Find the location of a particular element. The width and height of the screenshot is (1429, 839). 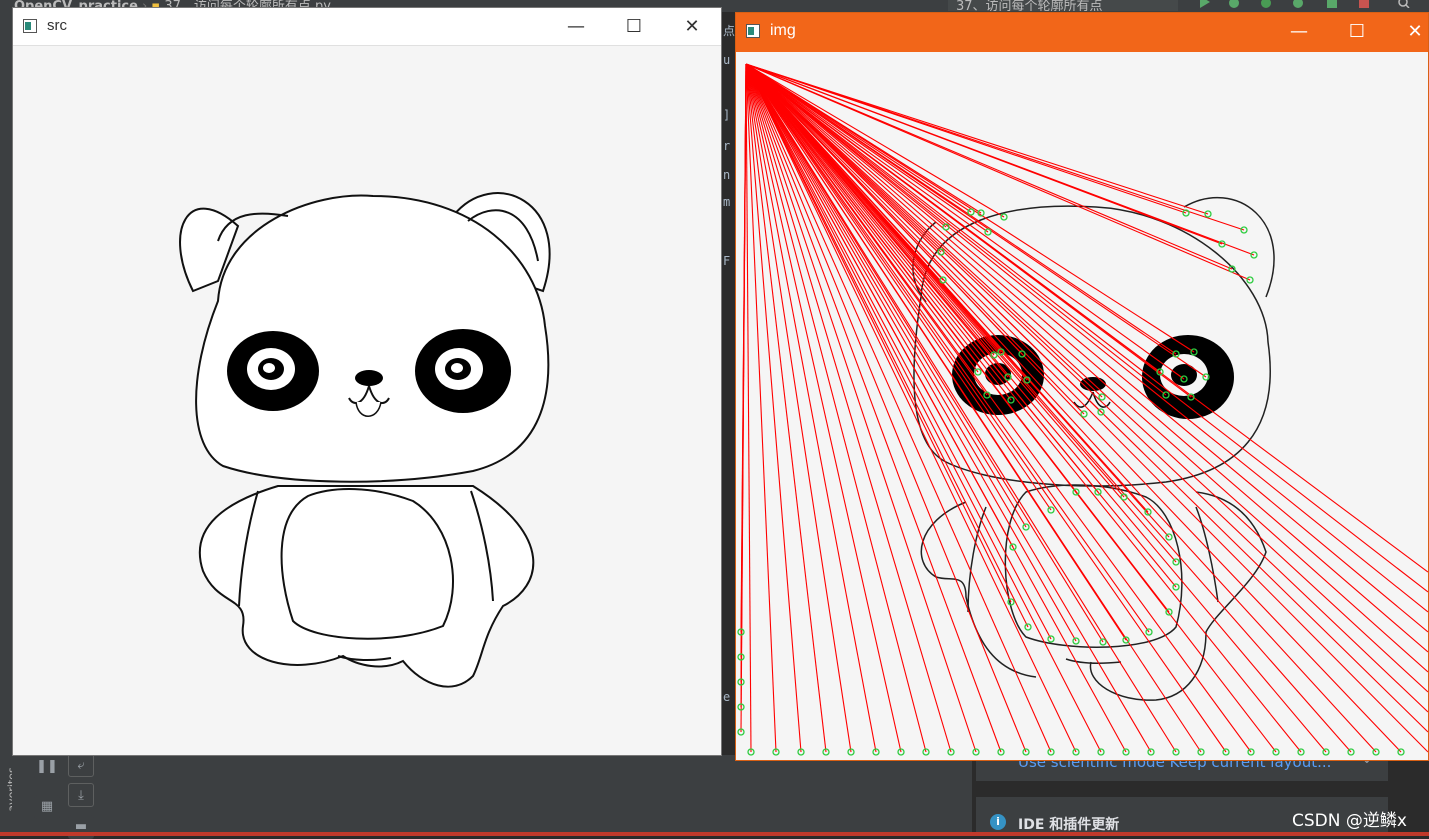

coverage-icon is located at coordinates (1266, 4).